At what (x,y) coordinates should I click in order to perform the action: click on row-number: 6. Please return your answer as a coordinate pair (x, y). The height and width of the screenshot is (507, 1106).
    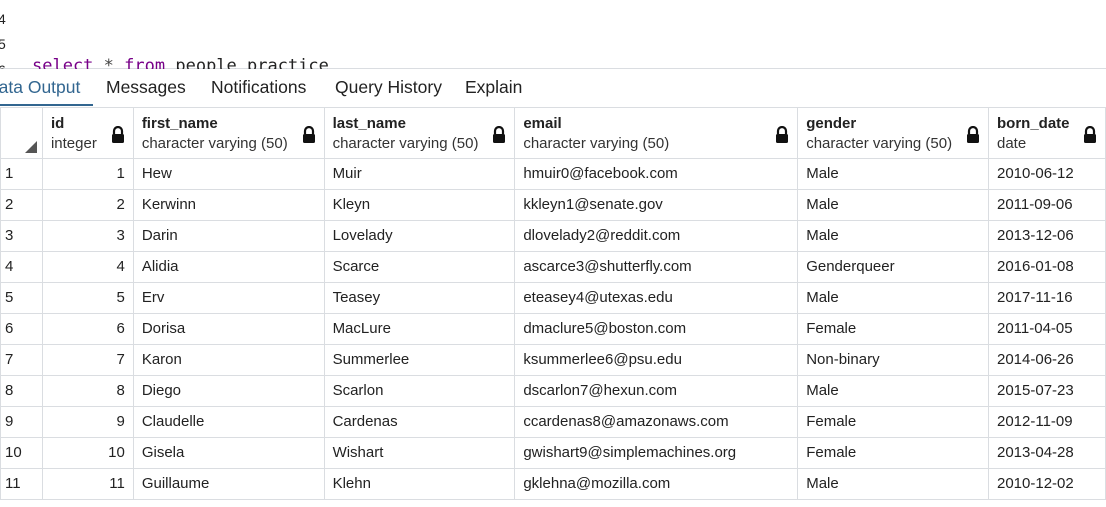
    Looking at the image, I should click on (21, 329).